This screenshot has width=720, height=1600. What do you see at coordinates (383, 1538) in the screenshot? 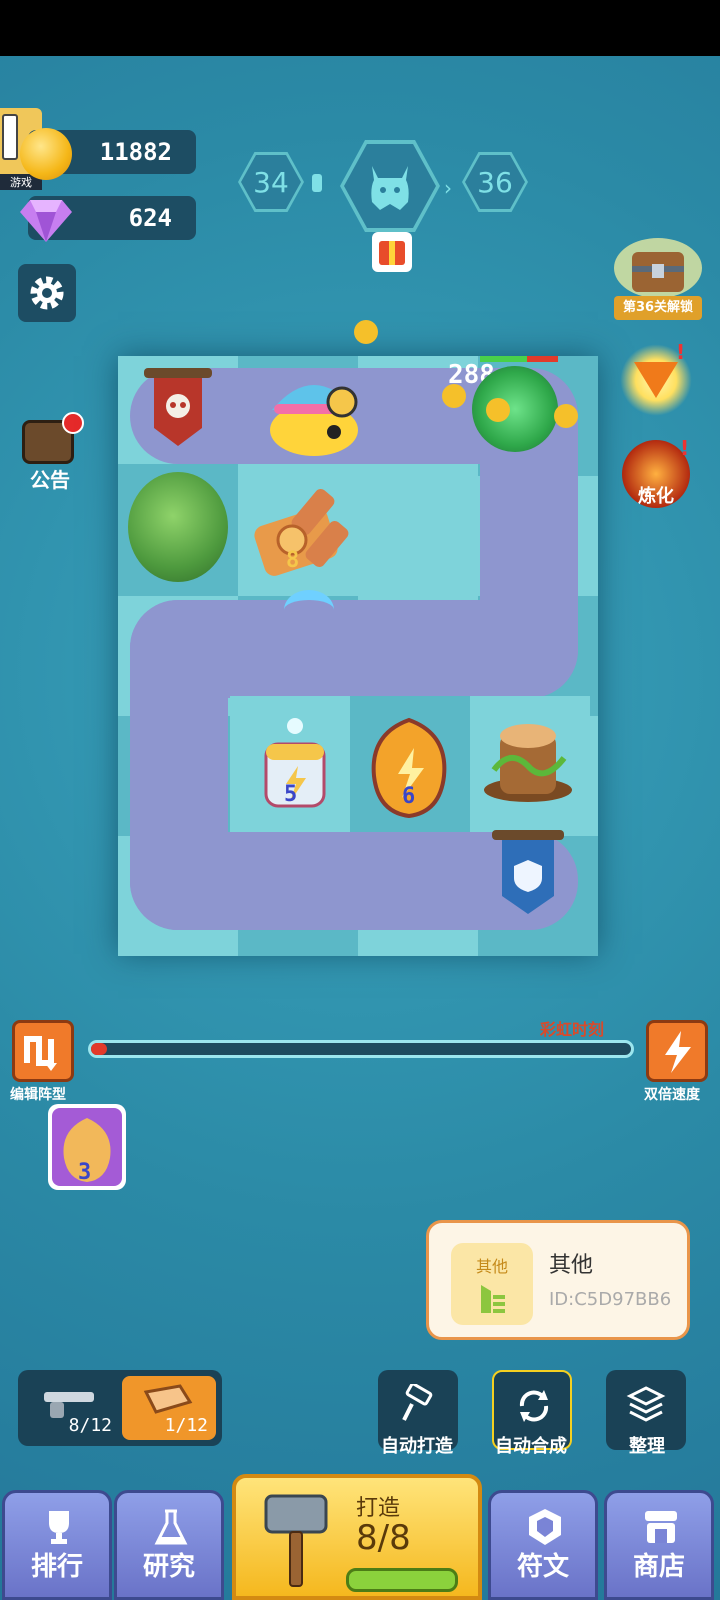
I see `forge-count: 8/8` at bounding box center [383, 1538].